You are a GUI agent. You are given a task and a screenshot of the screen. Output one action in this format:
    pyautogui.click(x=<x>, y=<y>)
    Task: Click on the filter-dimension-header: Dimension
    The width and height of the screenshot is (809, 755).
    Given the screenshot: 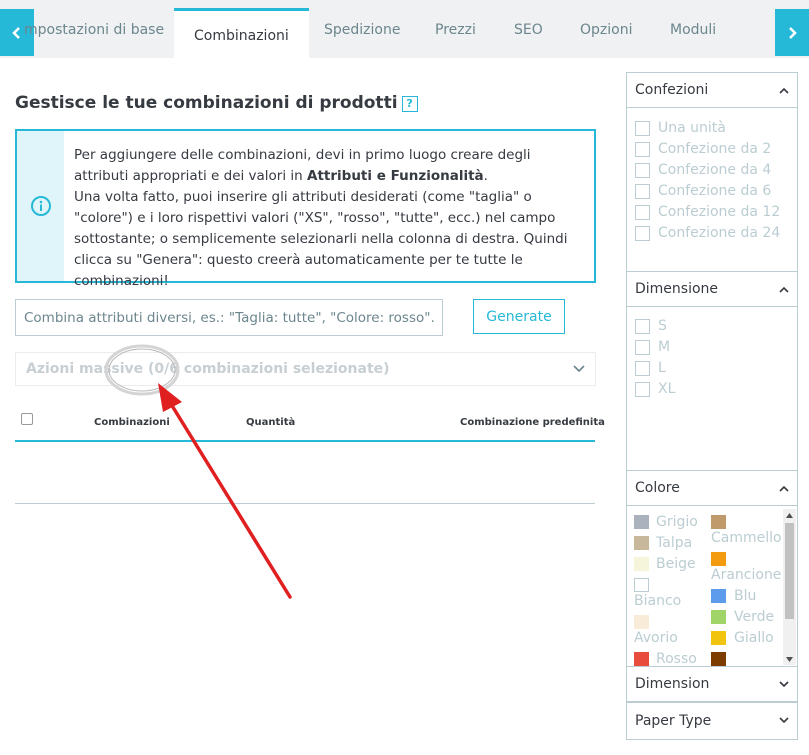 What is the action you would take?
    pyautogui.click(x=712, y=684)
    